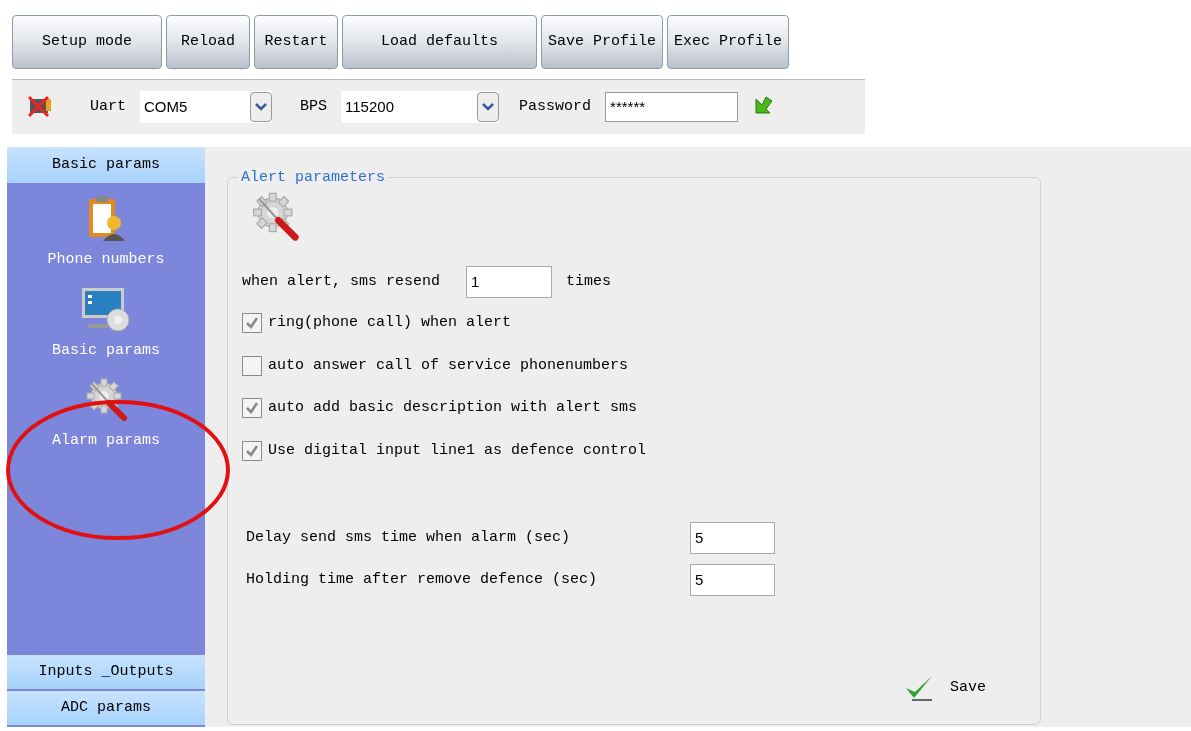 Image resolution: width=1191 pixels, height=731 pixels. What do you see at coordinates (589, 281) in the screenshot?
I see `times-label: times` at bounding box center [589, 281].